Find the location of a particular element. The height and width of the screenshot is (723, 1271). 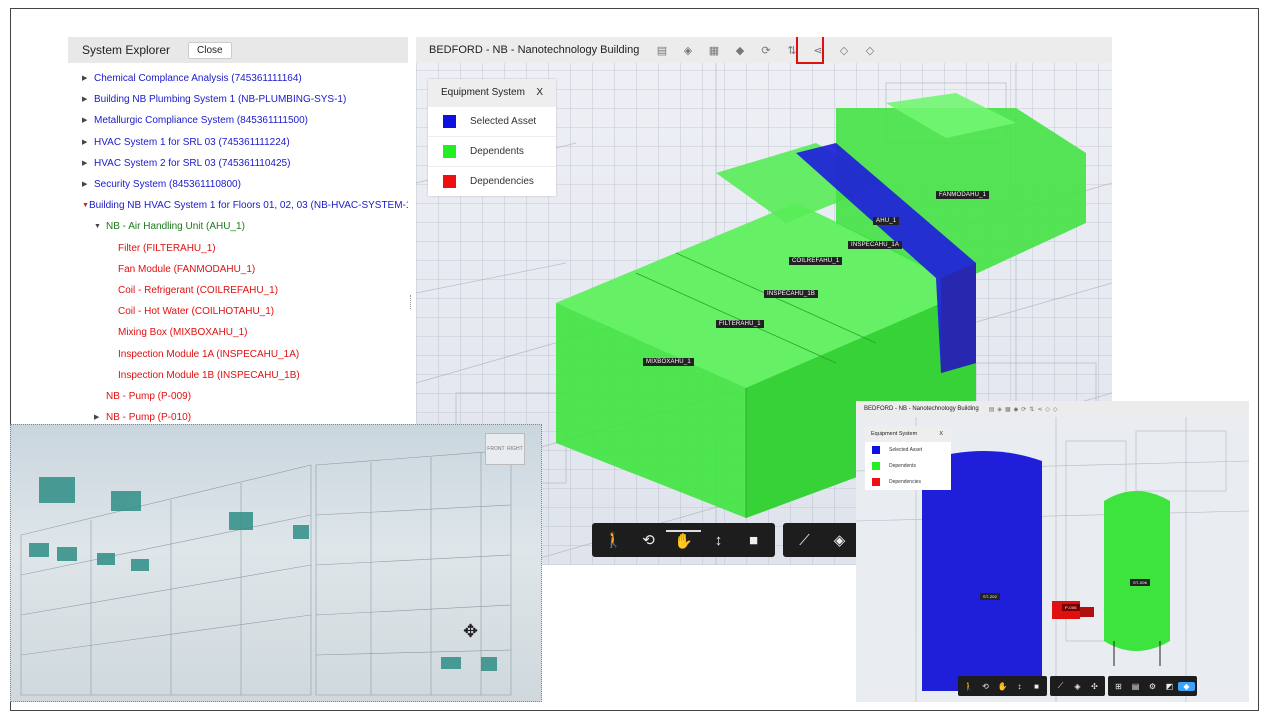

view-cube-right: RIGHT is located at coordinates (515, 449).